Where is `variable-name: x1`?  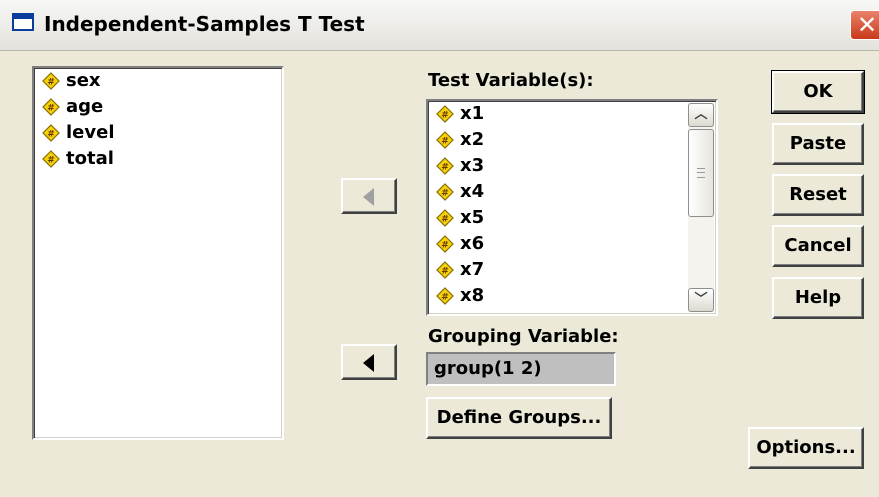 variable-name: x1 is located at coordinates (472, 113).